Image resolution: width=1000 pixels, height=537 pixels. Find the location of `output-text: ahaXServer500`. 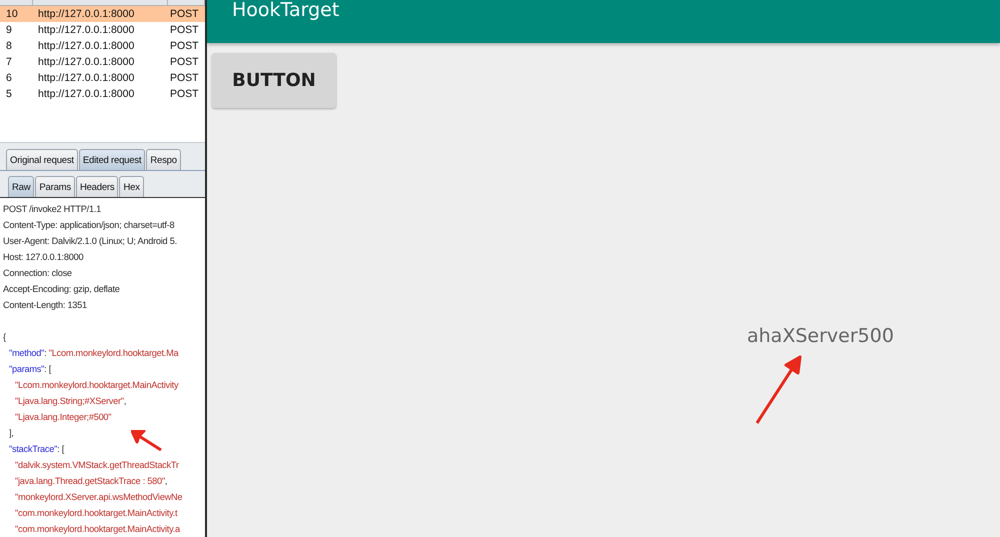

output-text: ahaXServer500 is located at coordinates (820, 336).